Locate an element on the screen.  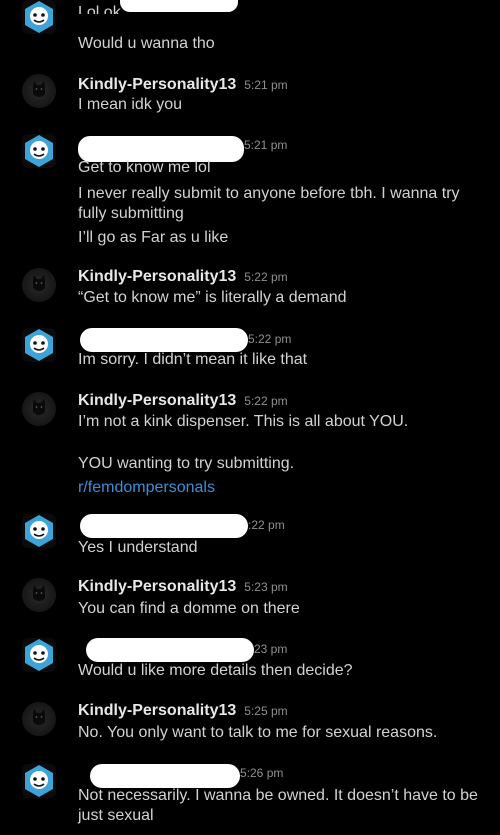
timestamp: :22 pm is located at coordinates (266, 525).